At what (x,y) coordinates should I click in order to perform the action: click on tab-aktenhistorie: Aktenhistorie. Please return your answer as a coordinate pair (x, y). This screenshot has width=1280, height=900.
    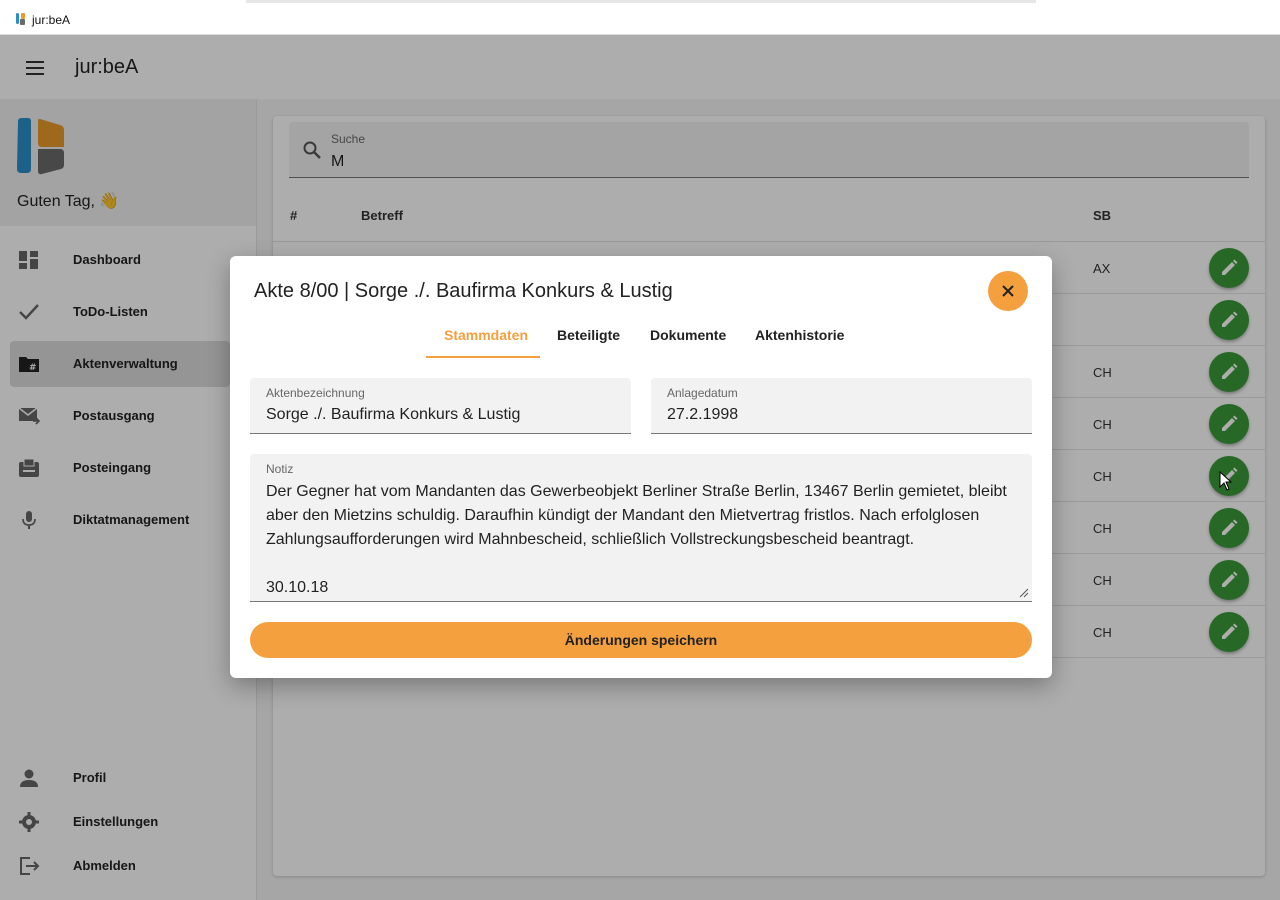
    Looking at the image, I should click on (799, 338).